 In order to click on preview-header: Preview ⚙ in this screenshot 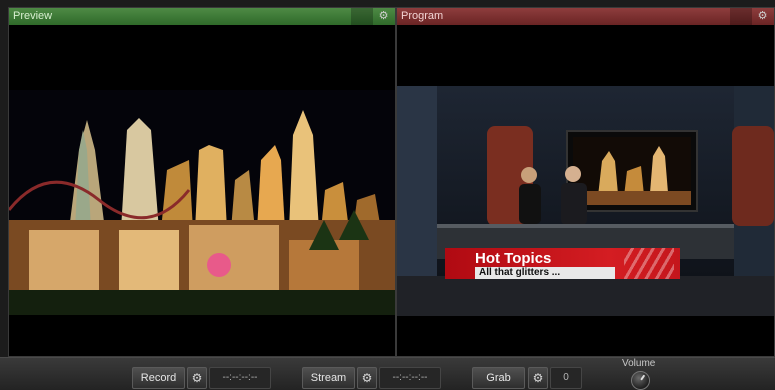, I will do `click(202, 16)`.